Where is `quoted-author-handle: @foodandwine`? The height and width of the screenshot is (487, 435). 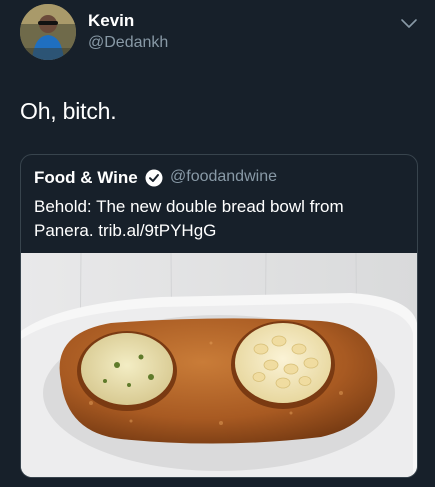 quoted-author-handle: @foodandwine is located at coordinates (223, 177).